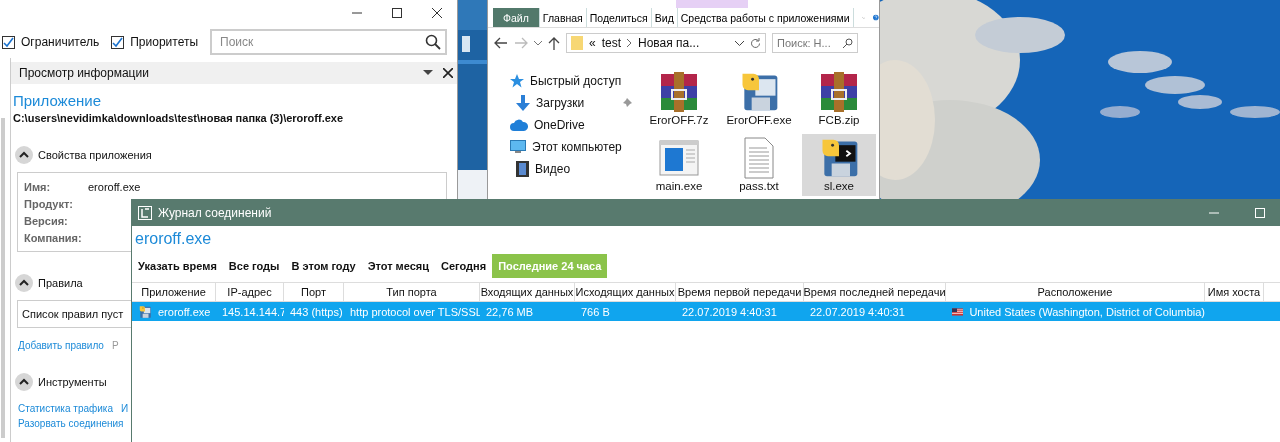 The width and height of the screenshot is (1280, 442). I want to click on monitor-icon, so click(518, 146).